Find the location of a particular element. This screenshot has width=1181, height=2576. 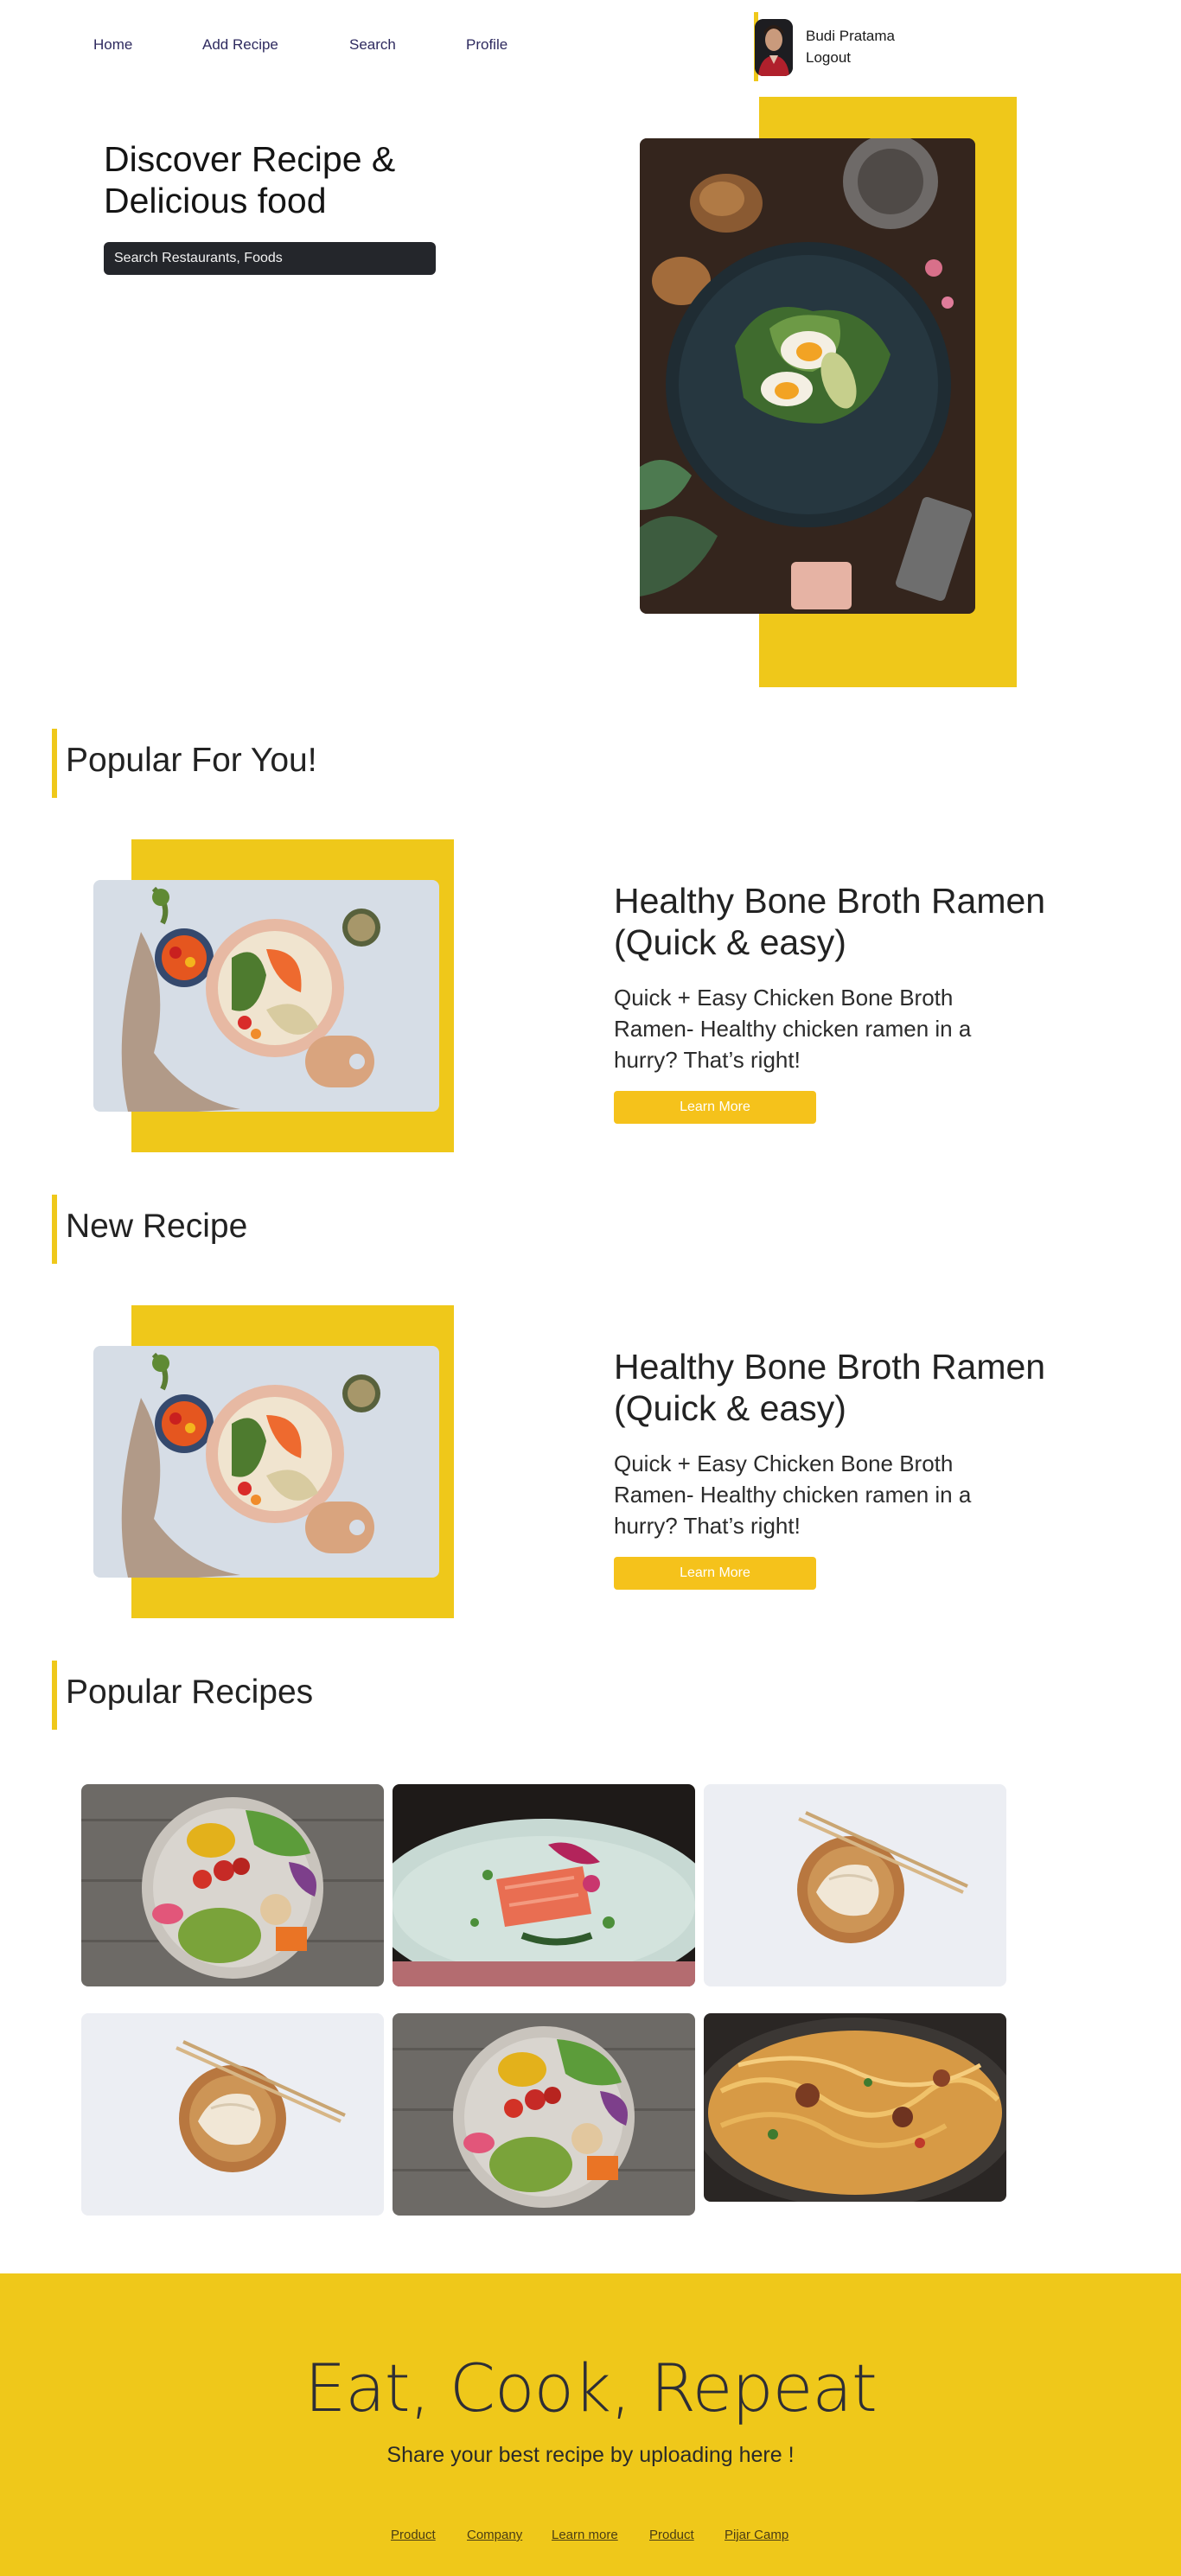

footer-link-pijar-camp: Pijar Camp is located at coordinates (756, 2535).